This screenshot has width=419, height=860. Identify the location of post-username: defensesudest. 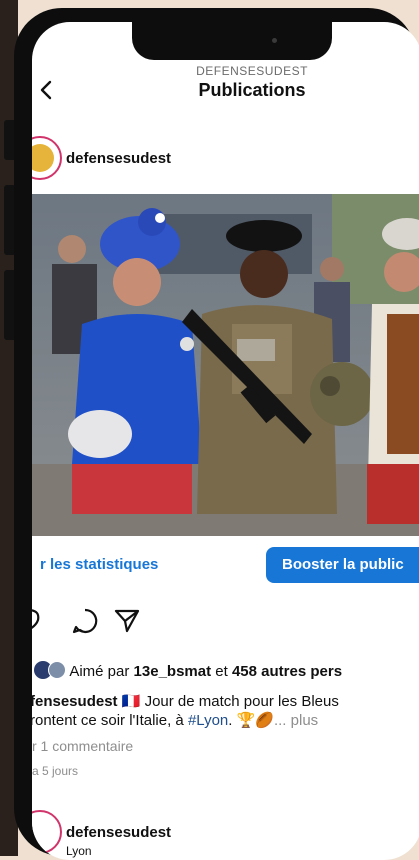
(118, 158).